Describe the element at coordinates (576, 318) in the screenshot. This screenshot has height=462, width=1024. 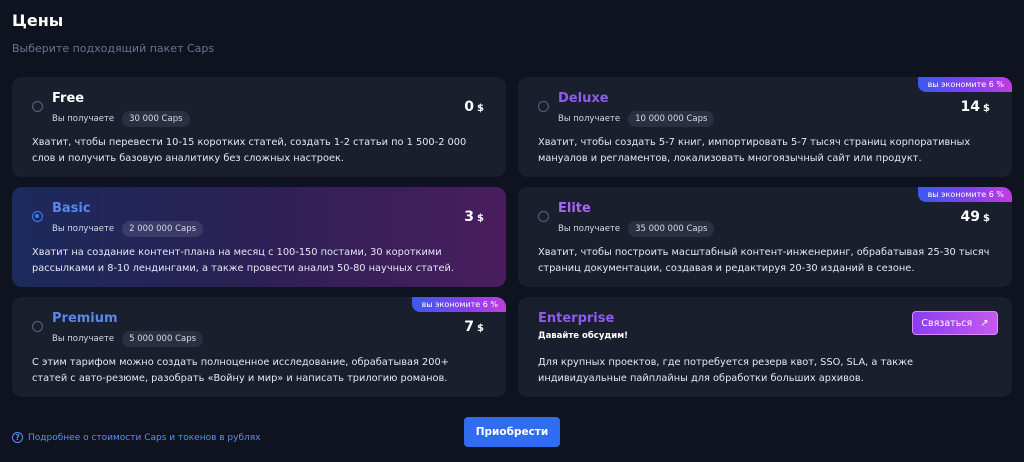
I see `plan-name: Enterprise` at that location.